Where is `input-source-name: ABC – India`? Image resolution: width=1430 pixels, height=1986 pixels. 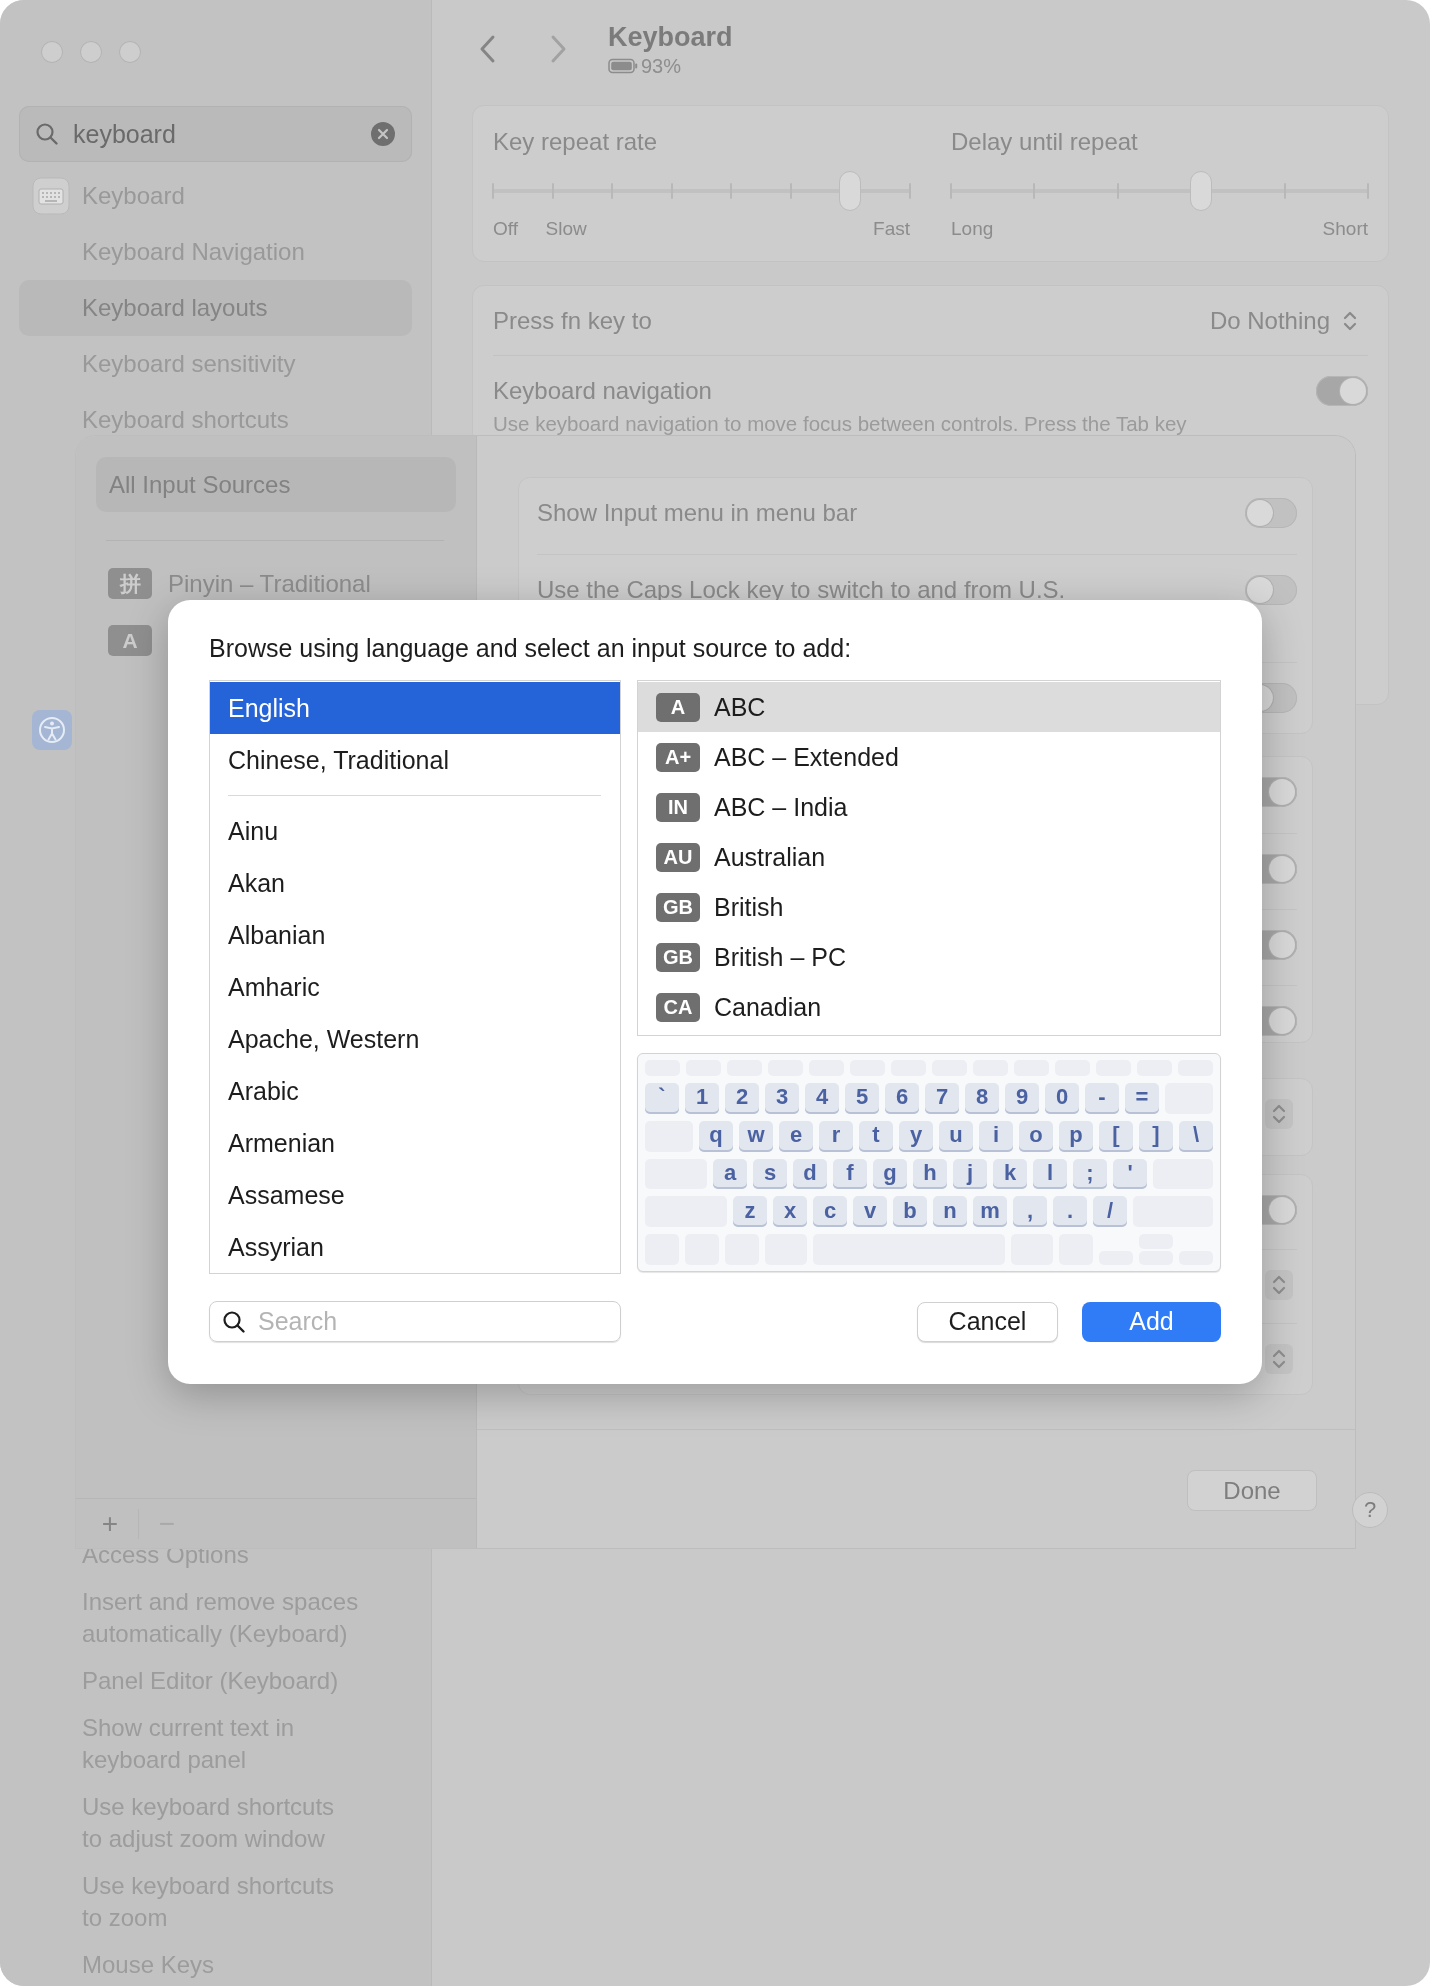 input-source-name: ABC – India is located at coordinates (781, 807).